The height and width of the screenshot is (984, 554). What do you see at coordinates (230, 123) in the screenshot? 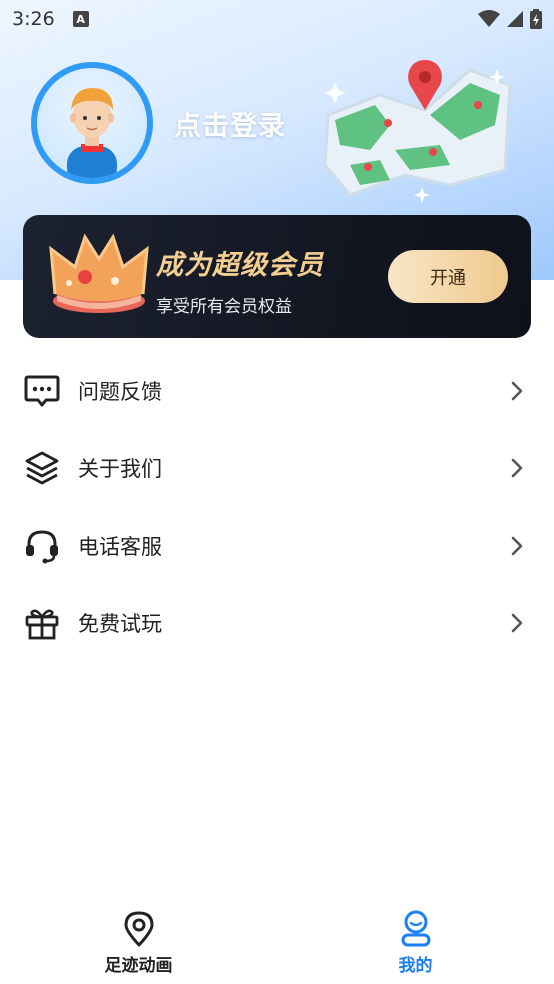
I see `login-link: 点击登录` at bounding box center [230, 123].